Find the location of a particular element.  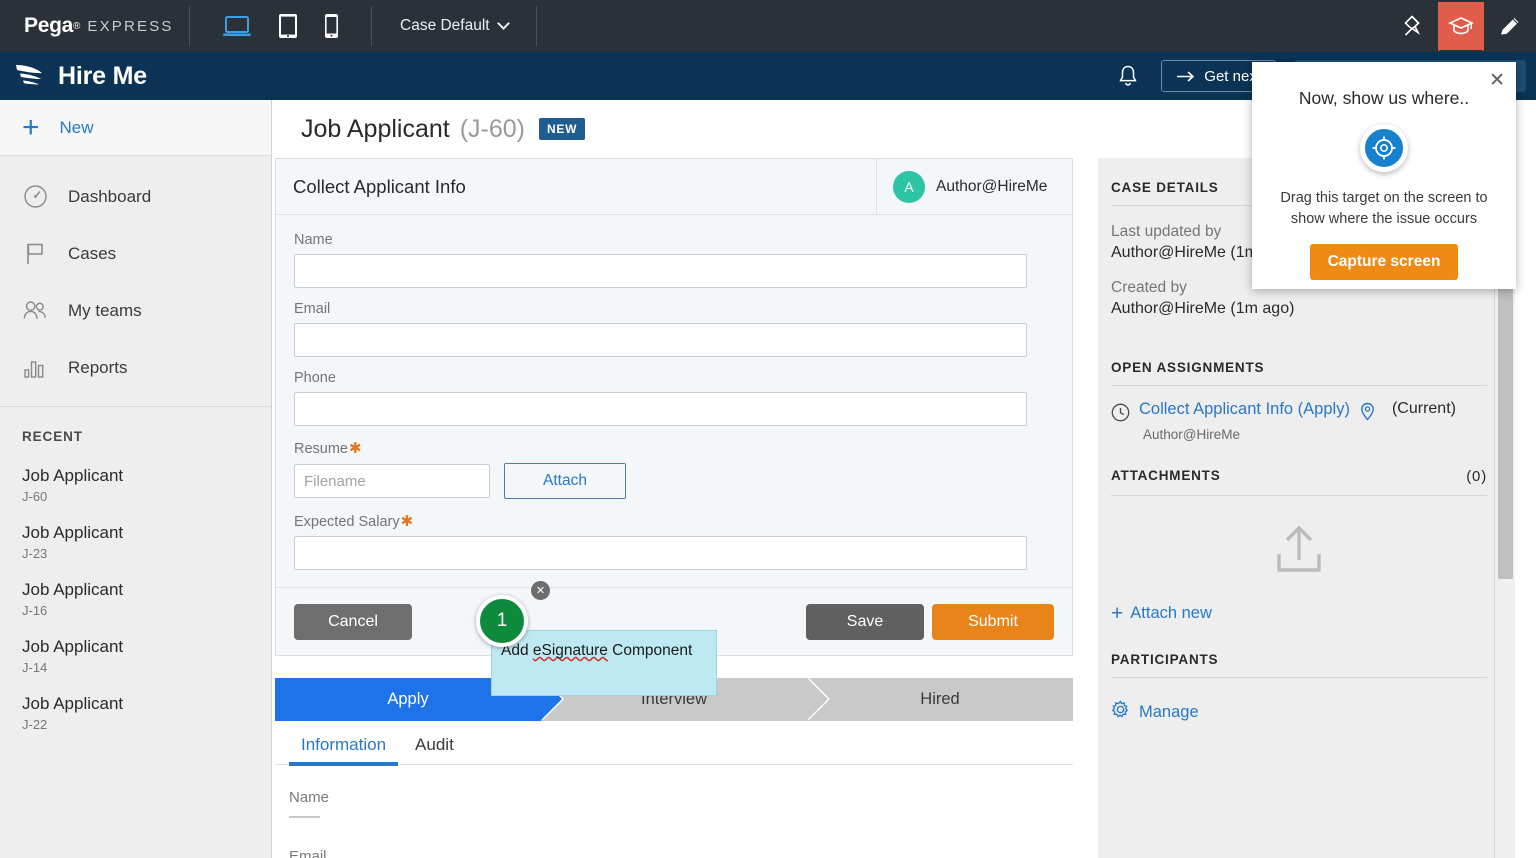

expected-salary-input is located at coordinates (660, 553).